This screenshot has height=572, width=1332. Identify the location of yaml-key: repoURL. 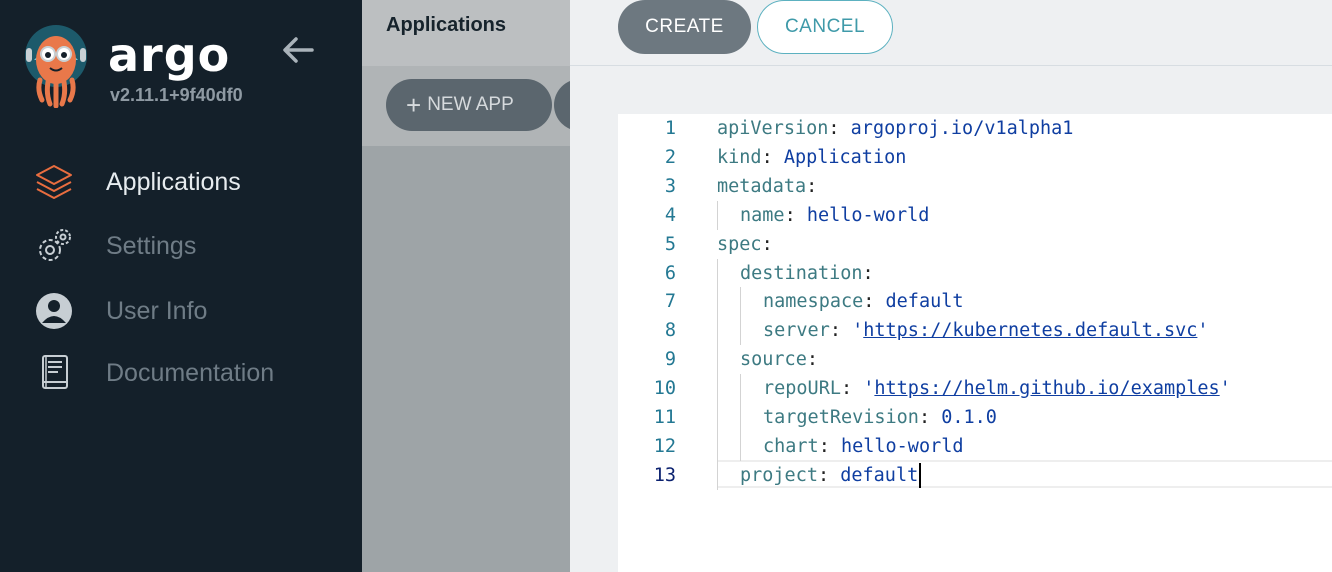
(802, 389).